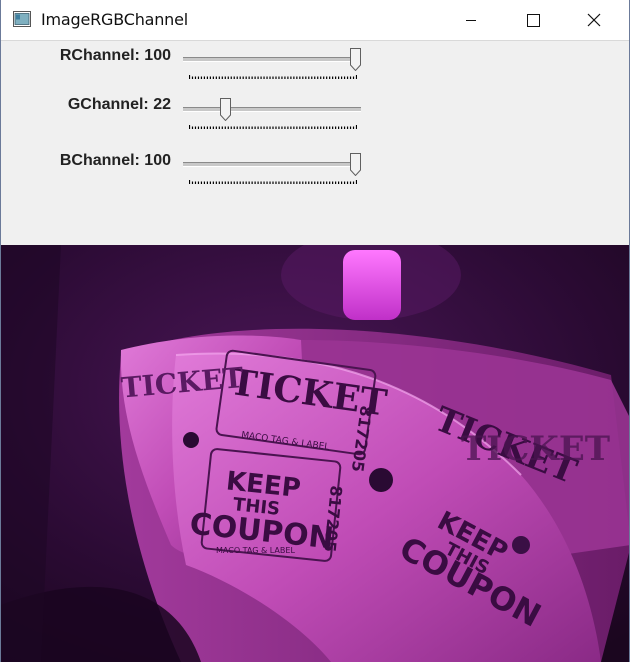  Describe the element at coordinates (115, 19) in the screenshot. I see `window-title: ImageRGBChannel` at that location.